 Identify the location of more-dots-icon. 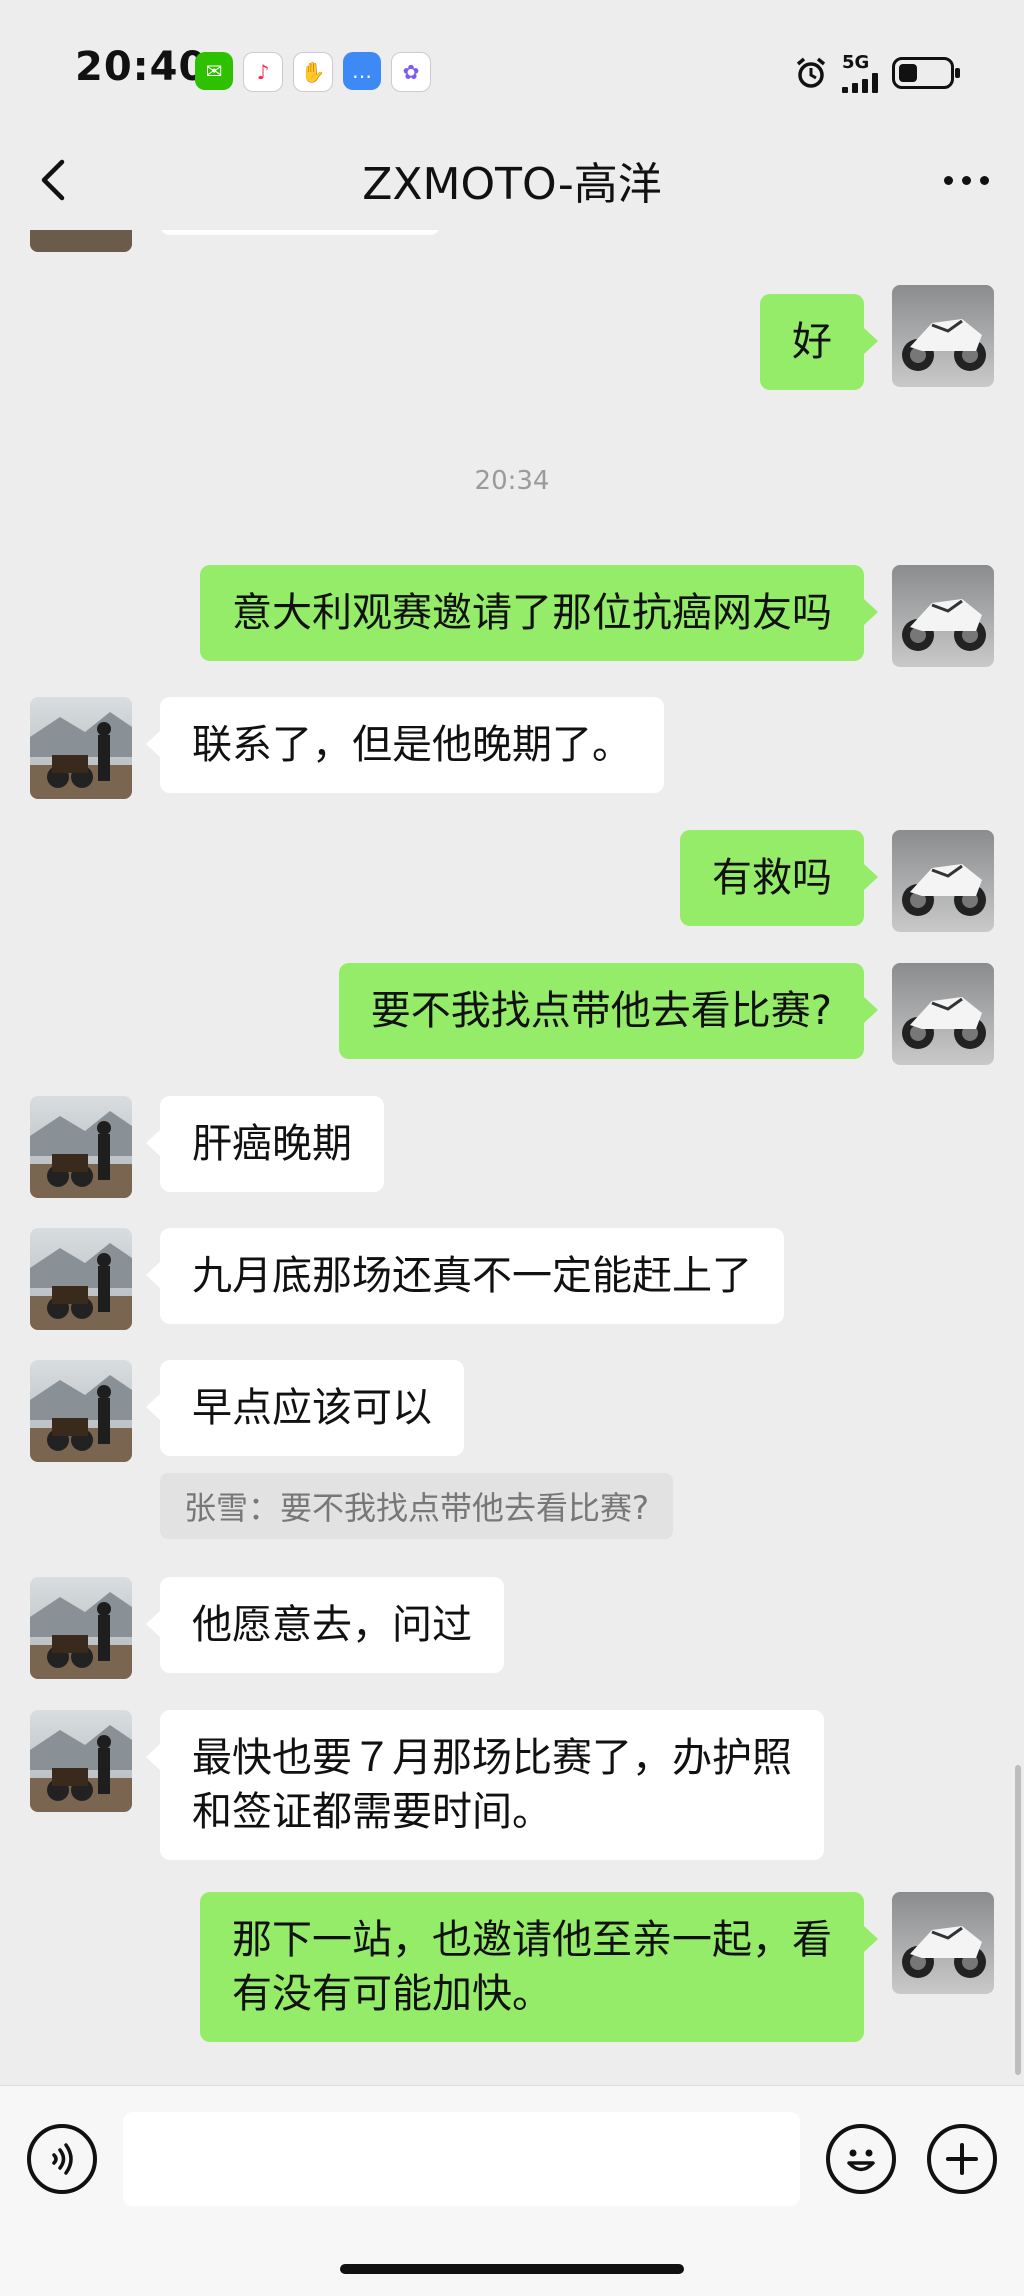
(948, 180).